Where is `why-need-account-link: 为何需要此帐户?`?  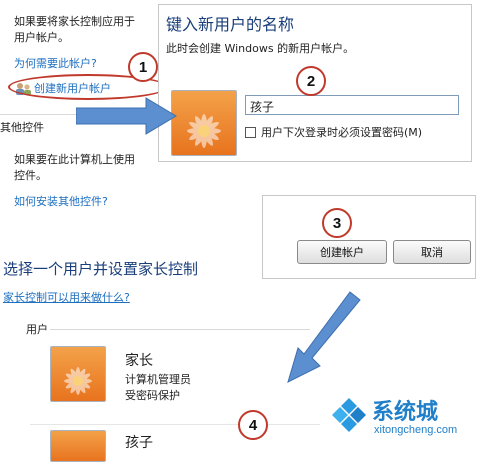
why-need-account-link: 为何需要此帐户? is located at coordinates (55, 63).